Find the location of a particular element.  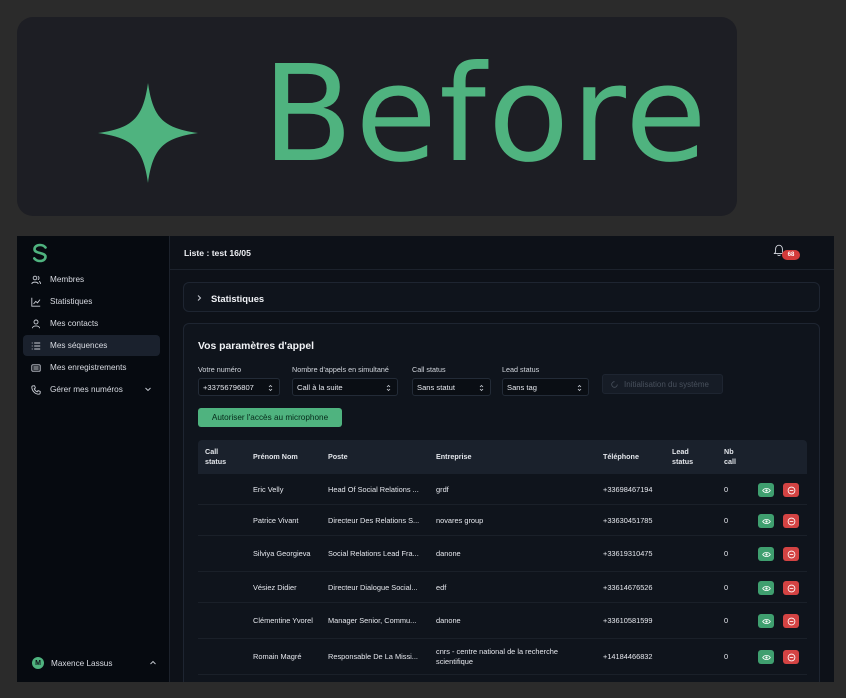

cell-entreprise: grdf is located at coordinates (442, 489).